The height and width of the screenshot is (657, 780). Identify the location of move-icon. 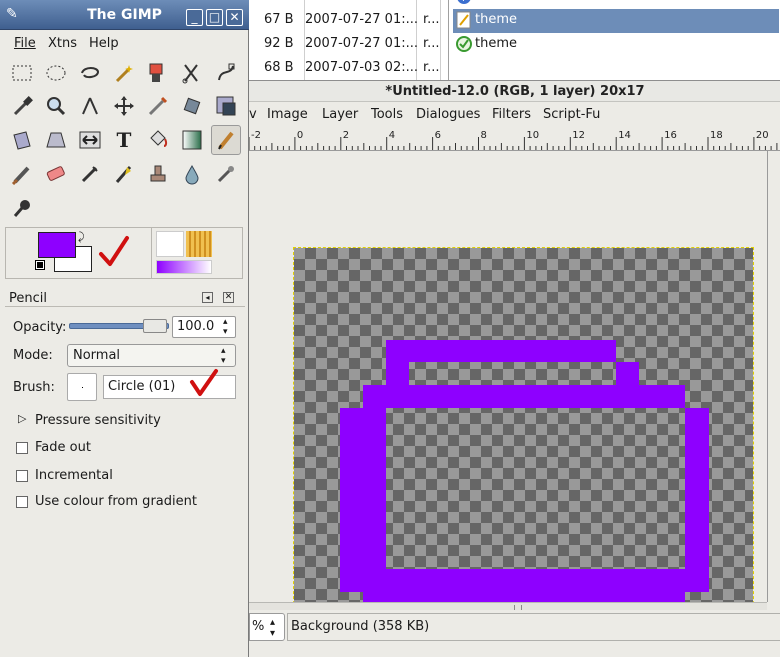
(124, 106).